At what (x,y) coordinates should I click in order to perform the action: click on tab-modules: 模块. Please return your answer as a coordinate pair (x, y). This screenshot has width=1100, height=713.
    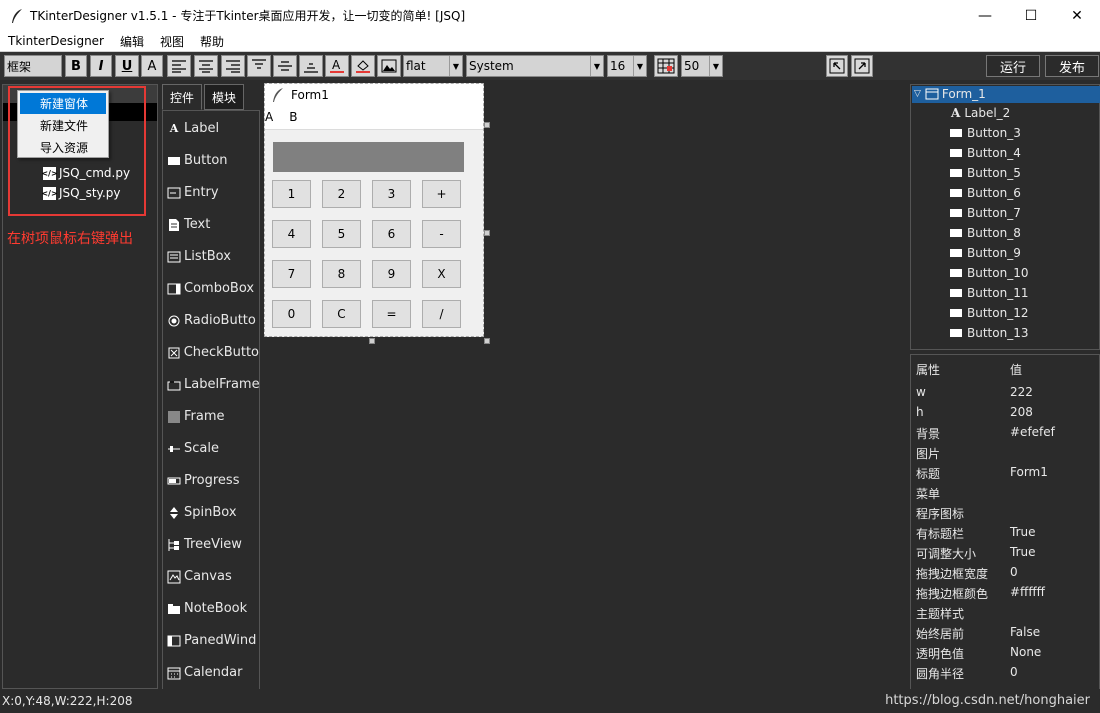
    Looking at the image, I should click on (224, 97).